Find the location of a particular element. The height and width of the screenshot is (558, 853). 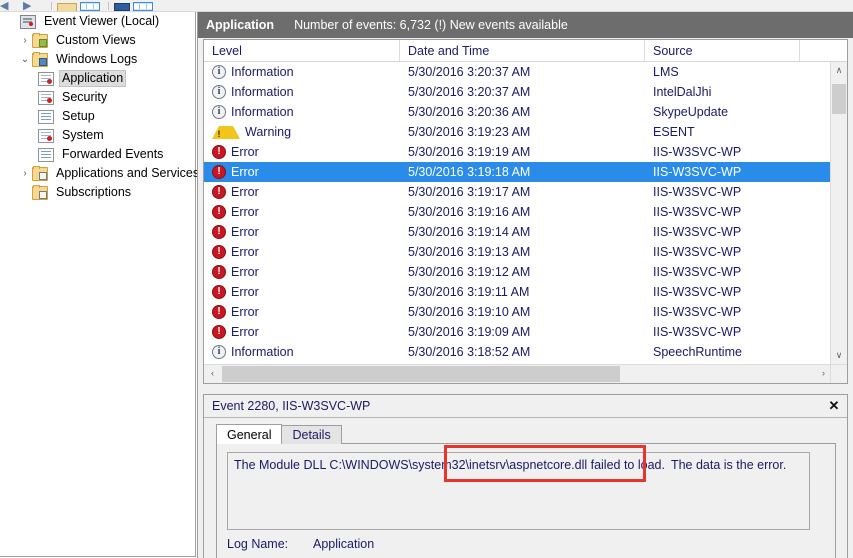

sidebar-item-applications-and-services-logs: › Applications and Services Lo is located at coordinates (99, 173).